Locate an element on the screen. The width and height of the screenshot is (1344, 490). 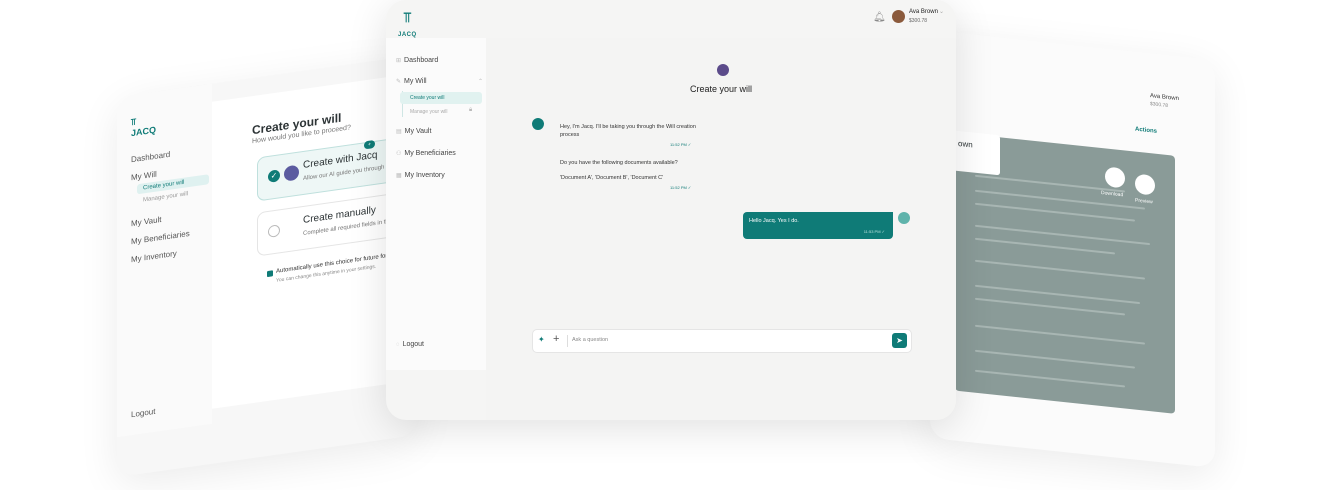
sidebar-item-dashboard: ⊞ Dashboard is located at coordinates (417, 60).